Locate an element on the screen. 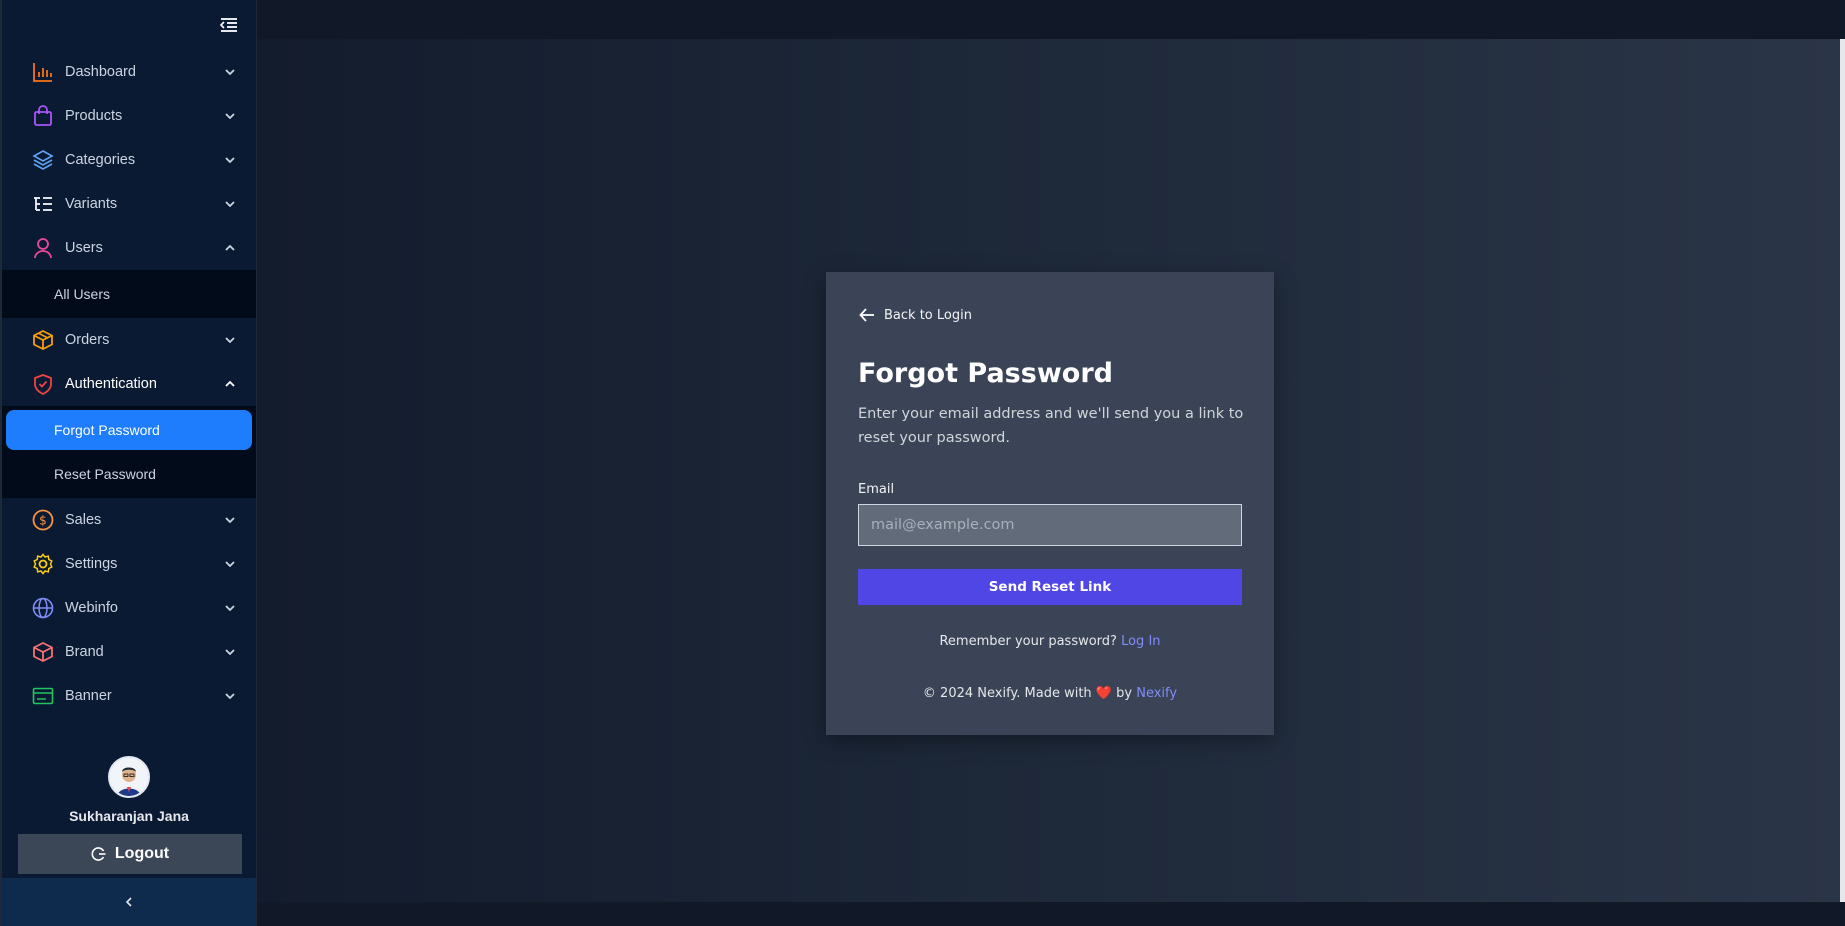 This screenshot has height=926, width=1845. back-to-login-link: Back to Login is located at coordinates (915, 315).